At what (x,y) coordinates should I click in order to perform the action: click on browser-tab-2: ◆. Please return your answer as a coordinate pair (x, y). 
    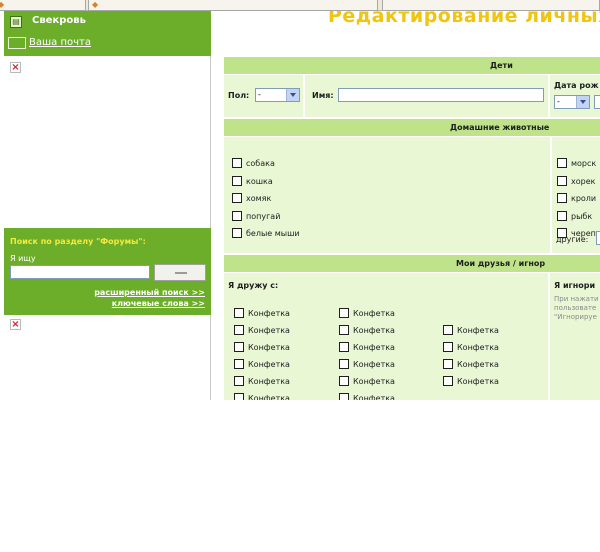
    Looking at the image, I should click on (233, 5).